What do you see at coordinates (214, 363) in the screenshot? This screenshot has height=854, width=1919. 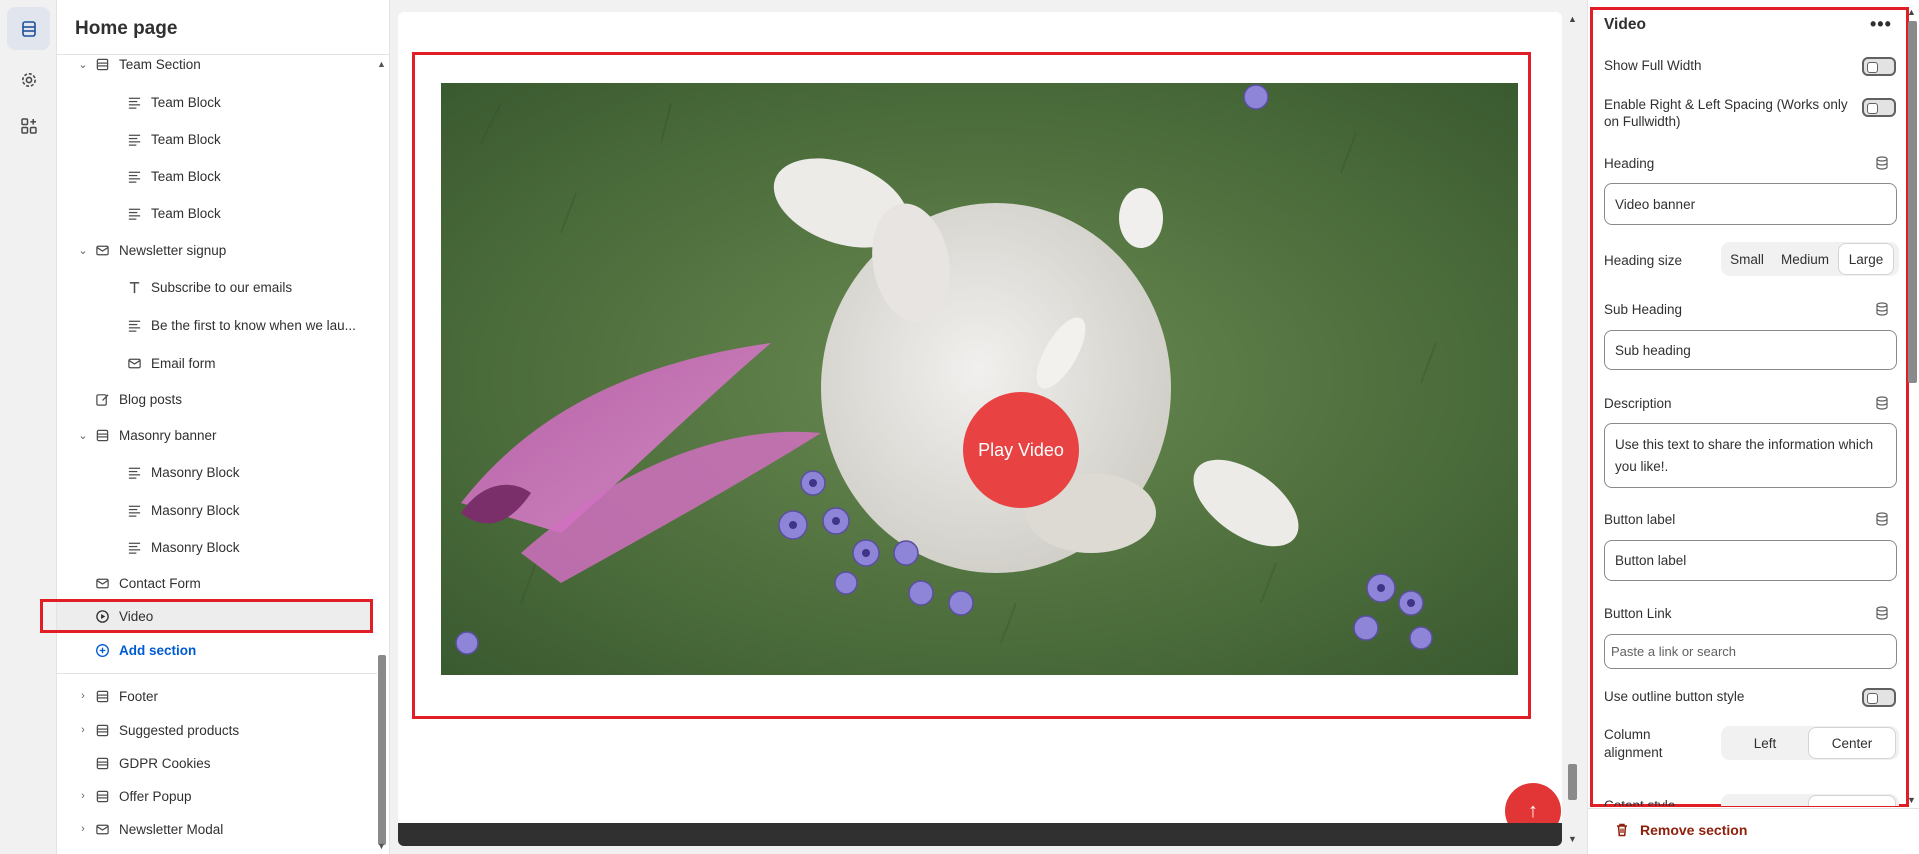 I see `tree-item: Email form` at bounding box center [214, 363].